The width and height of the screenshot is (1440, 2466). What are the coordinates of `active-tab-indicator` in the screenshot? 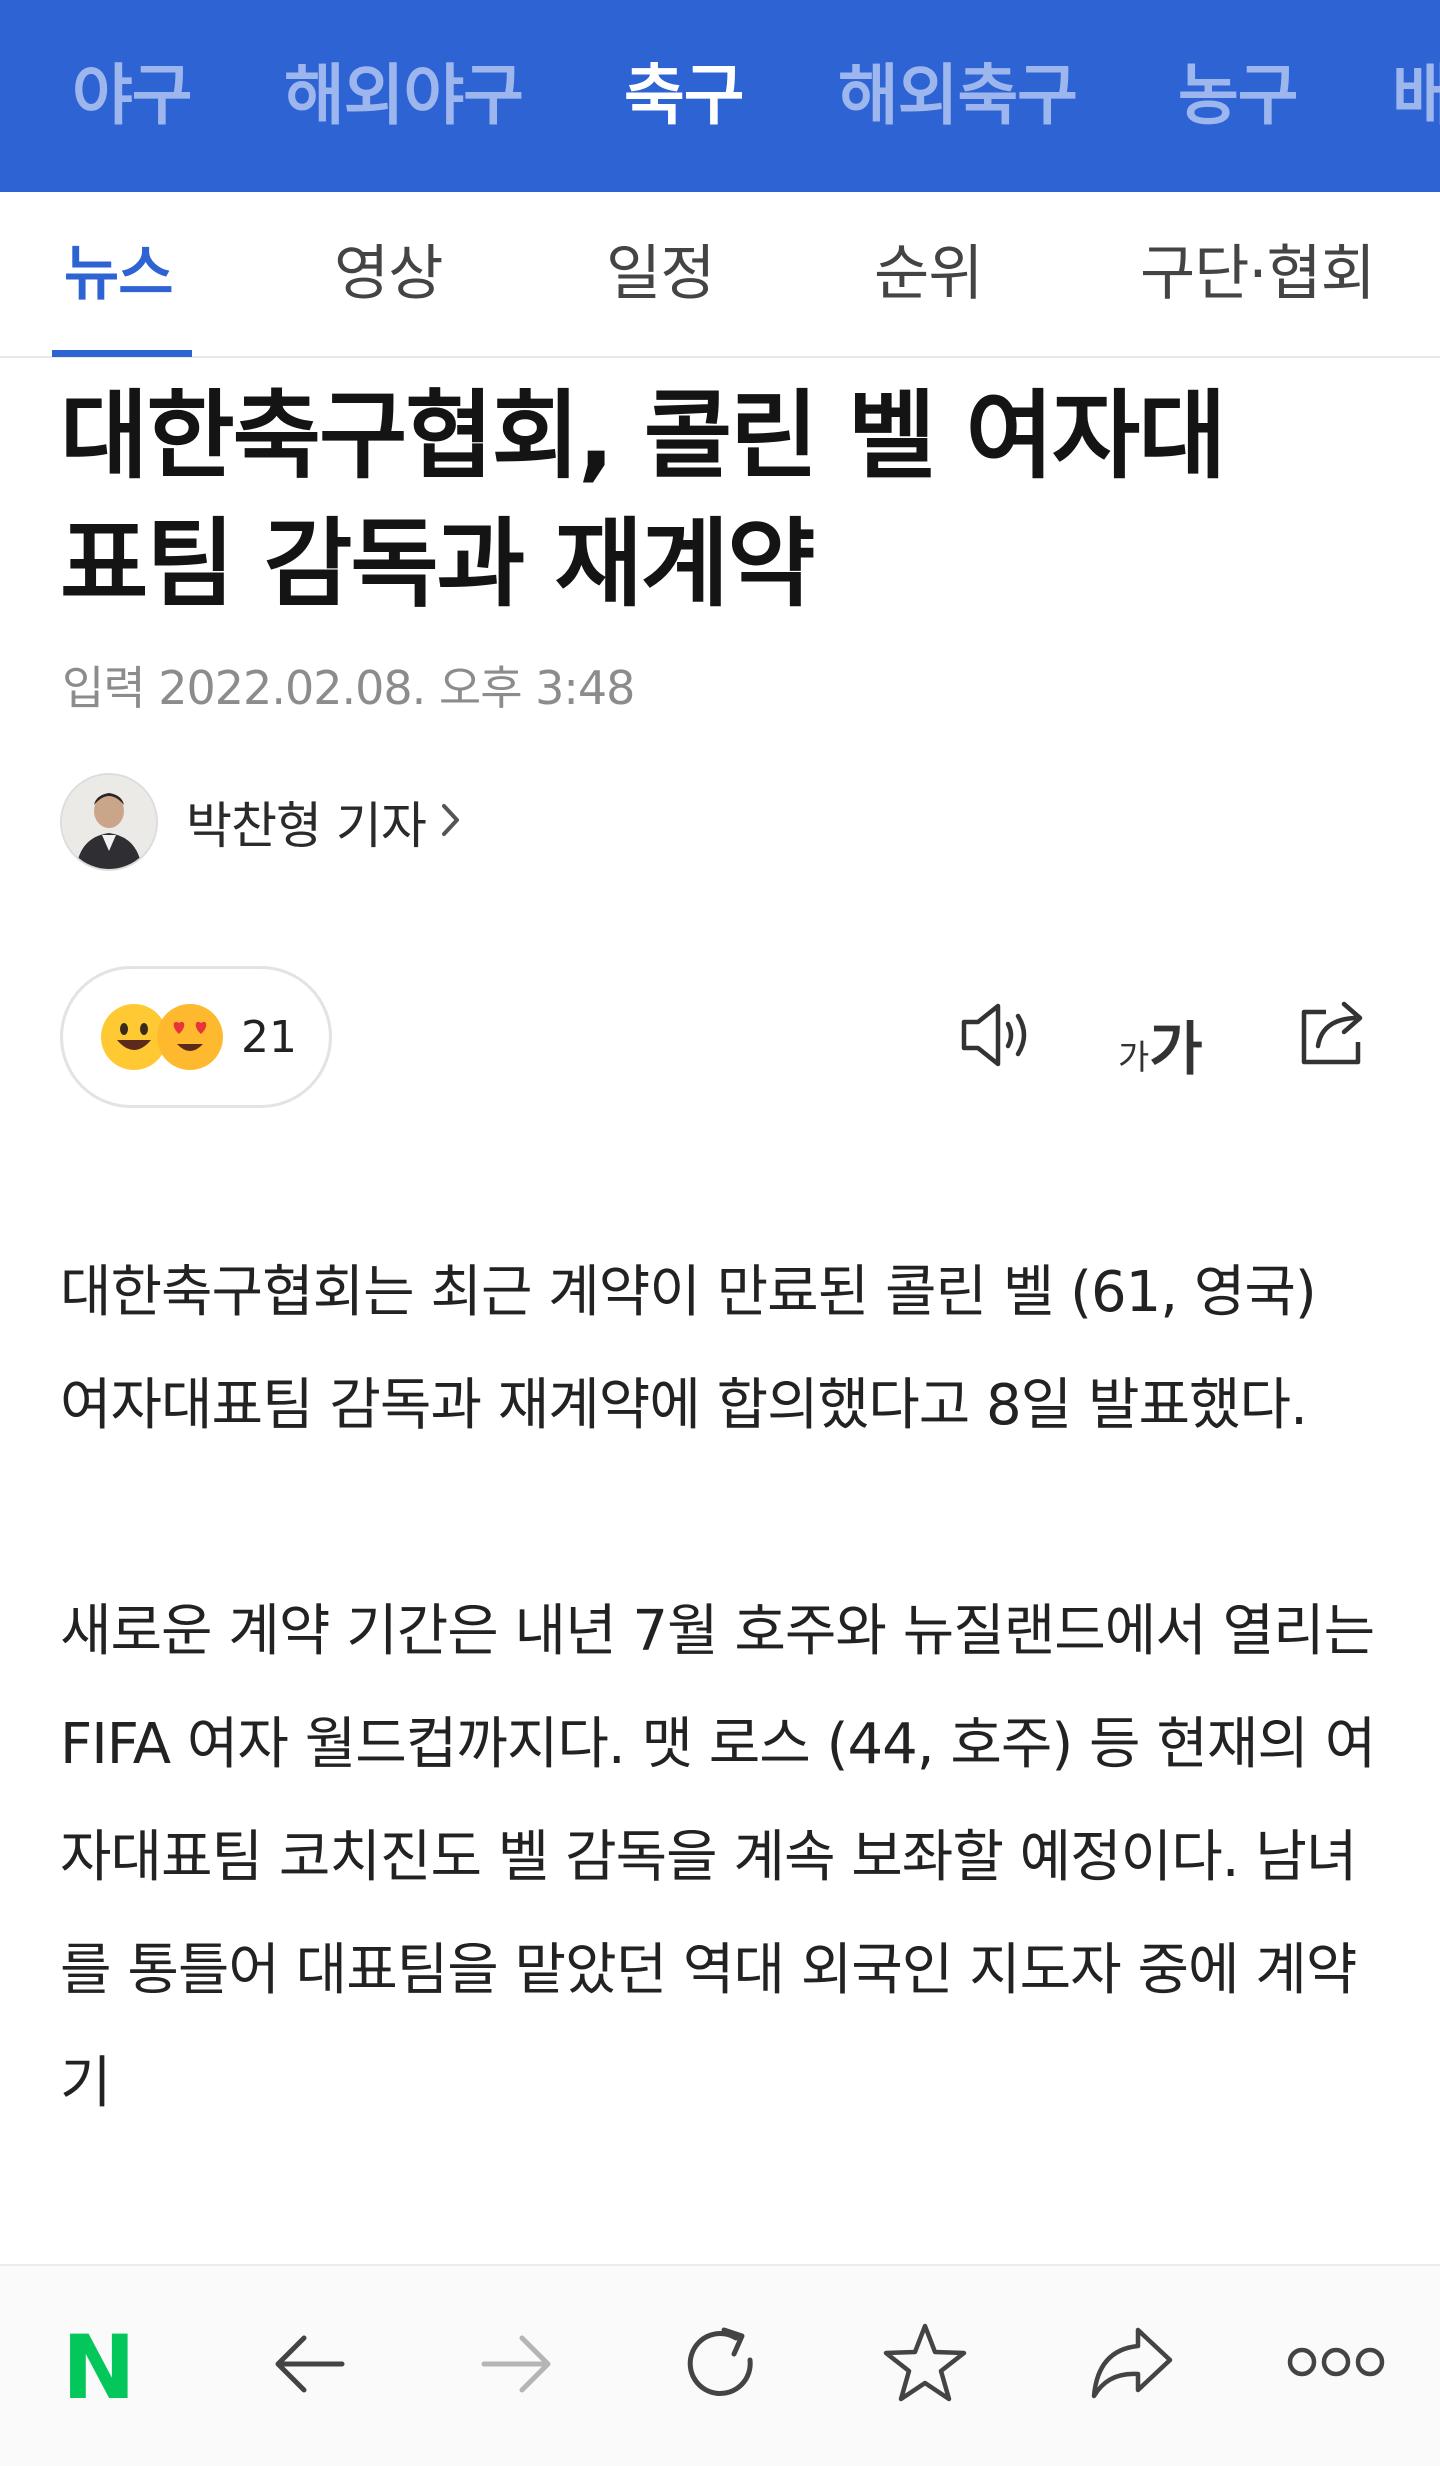 It's located at (122, 353).